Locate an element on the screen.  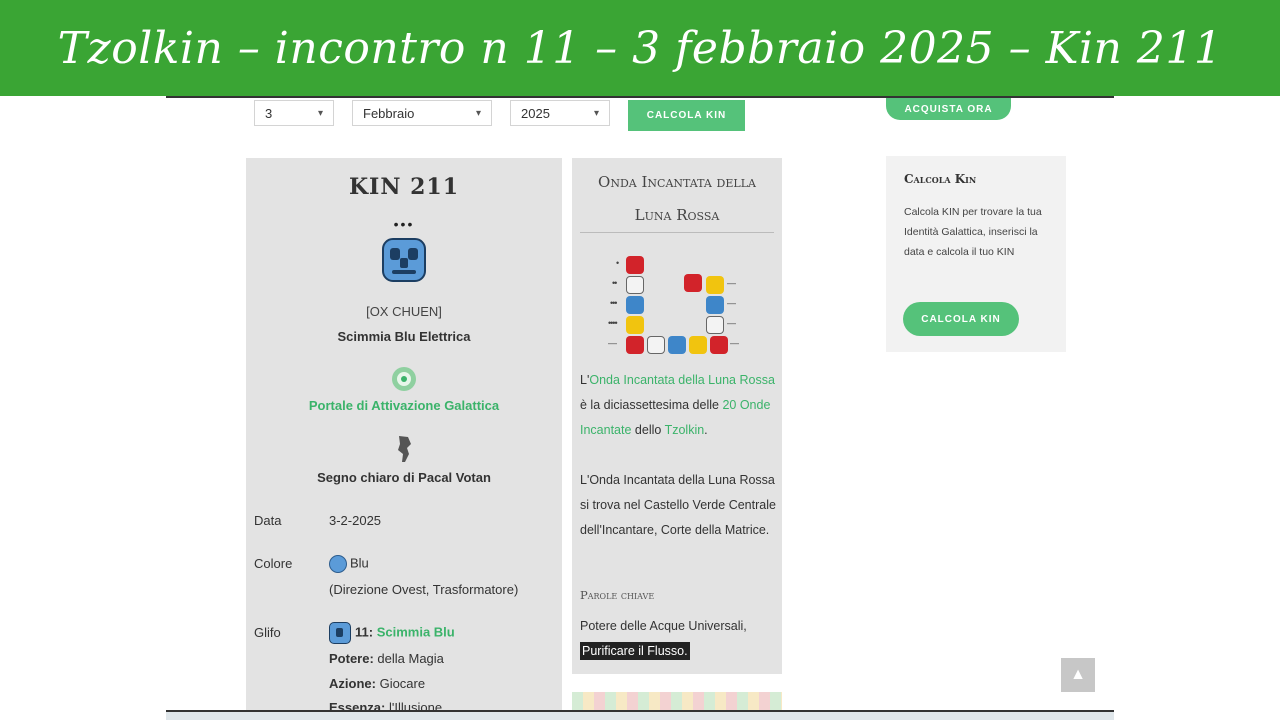
pacal-votan-icon is located at coordinates (404, 451).